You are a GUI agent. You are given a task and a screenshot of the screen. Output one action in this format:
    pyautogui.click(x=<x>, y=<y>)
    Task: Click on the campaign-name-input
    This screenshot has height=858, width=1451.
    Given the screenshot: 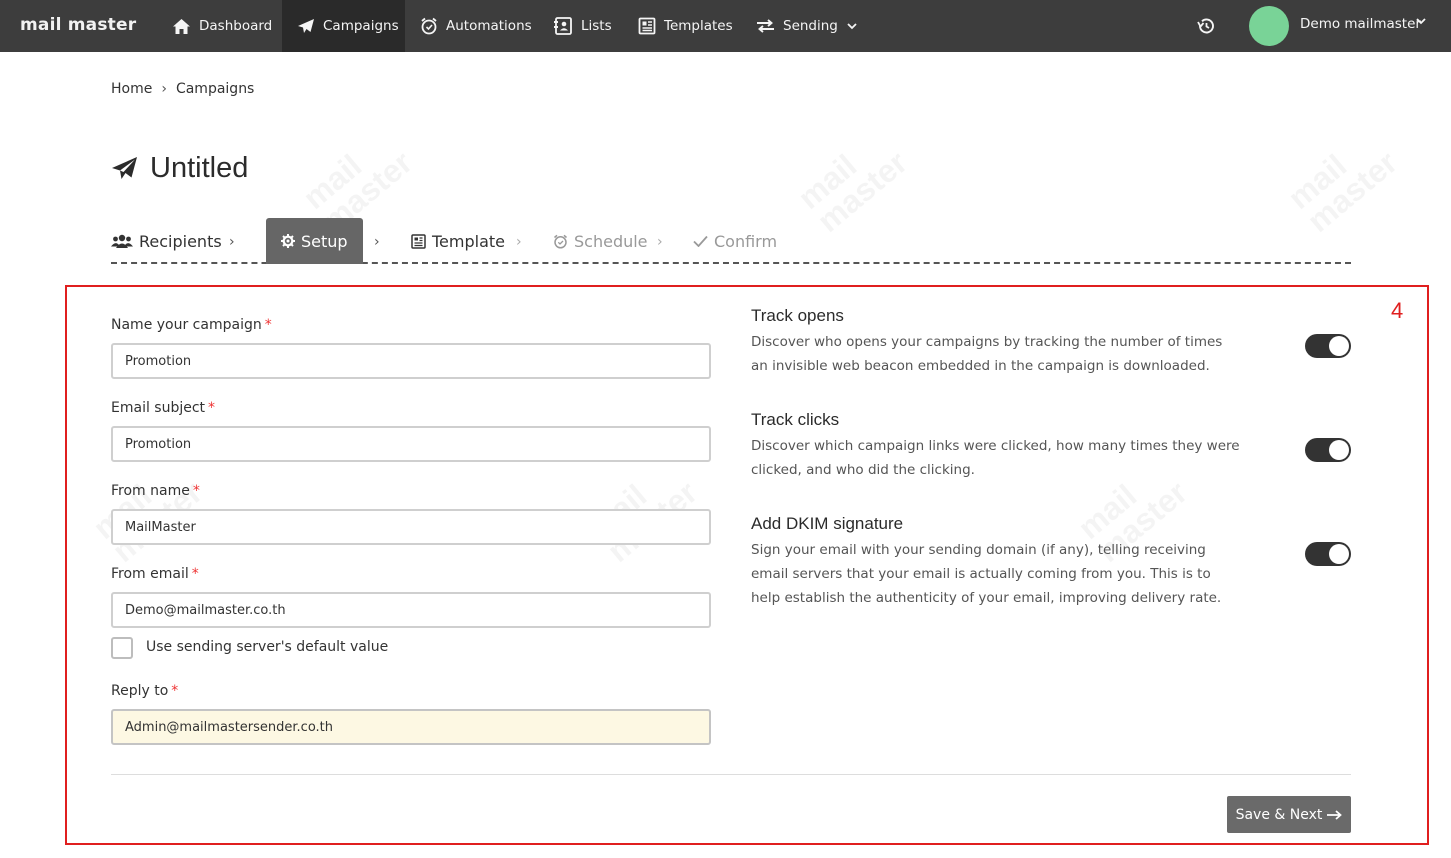 What is the action you would take?
    pyautogui.click(x=411, y=361)
    